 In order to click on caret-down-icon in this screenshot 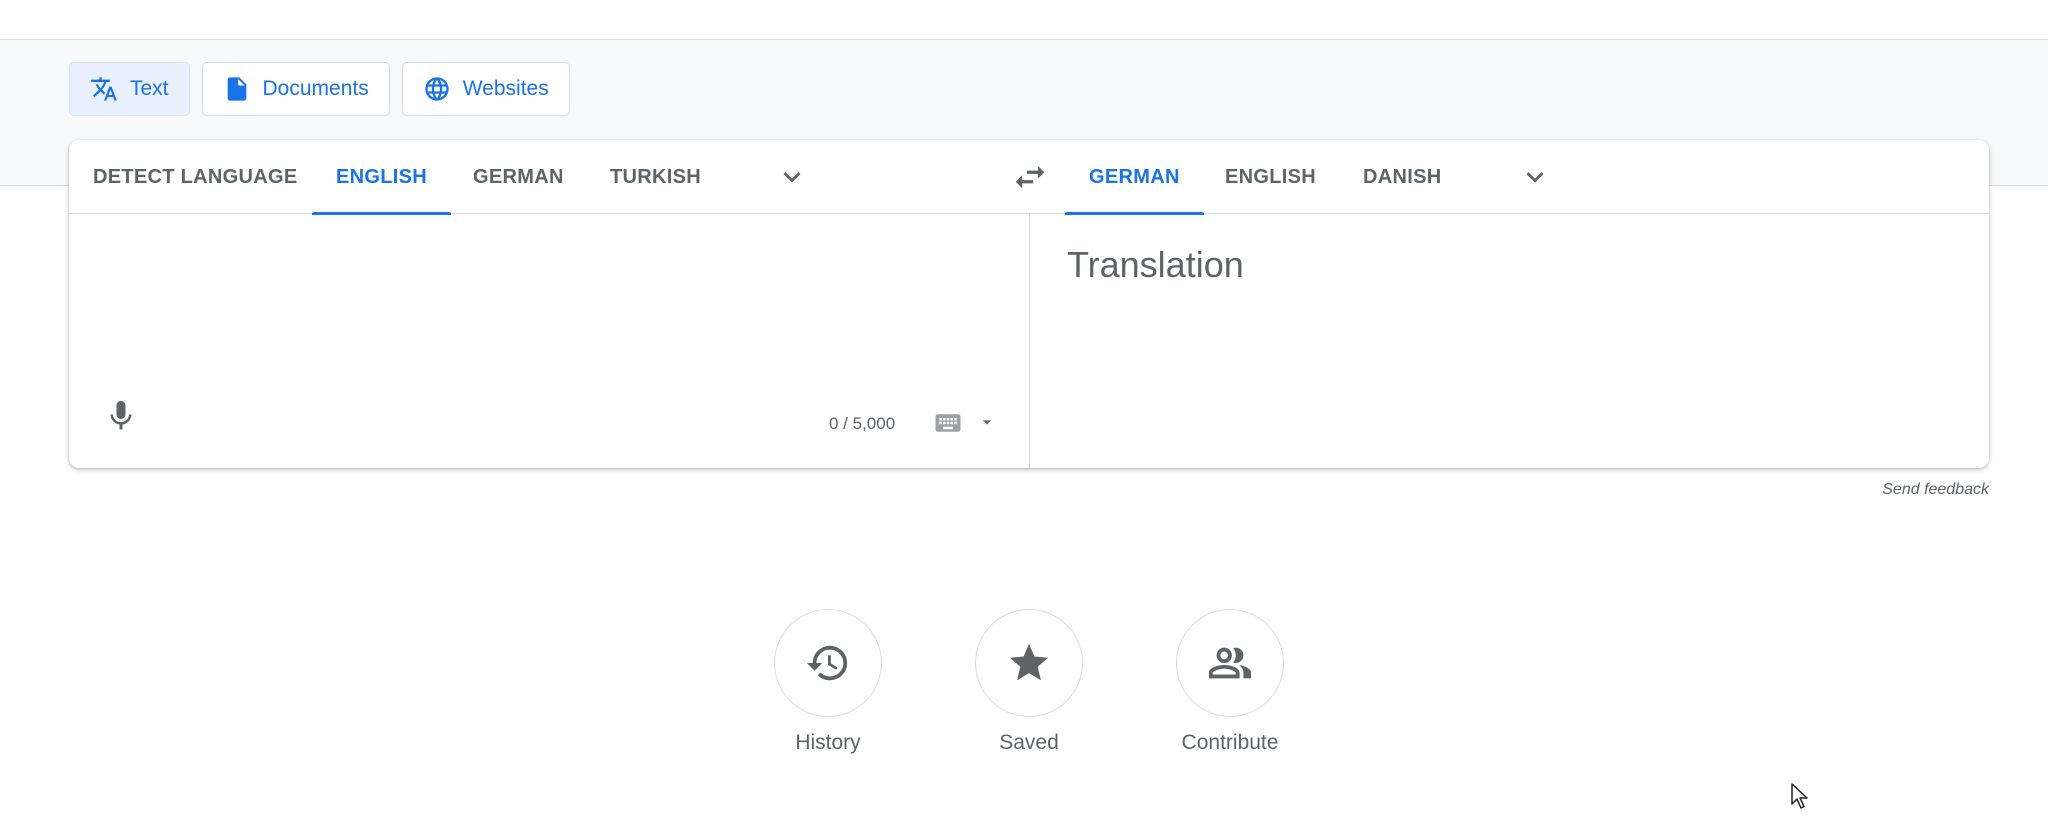, I will do `click(987, 422)`.